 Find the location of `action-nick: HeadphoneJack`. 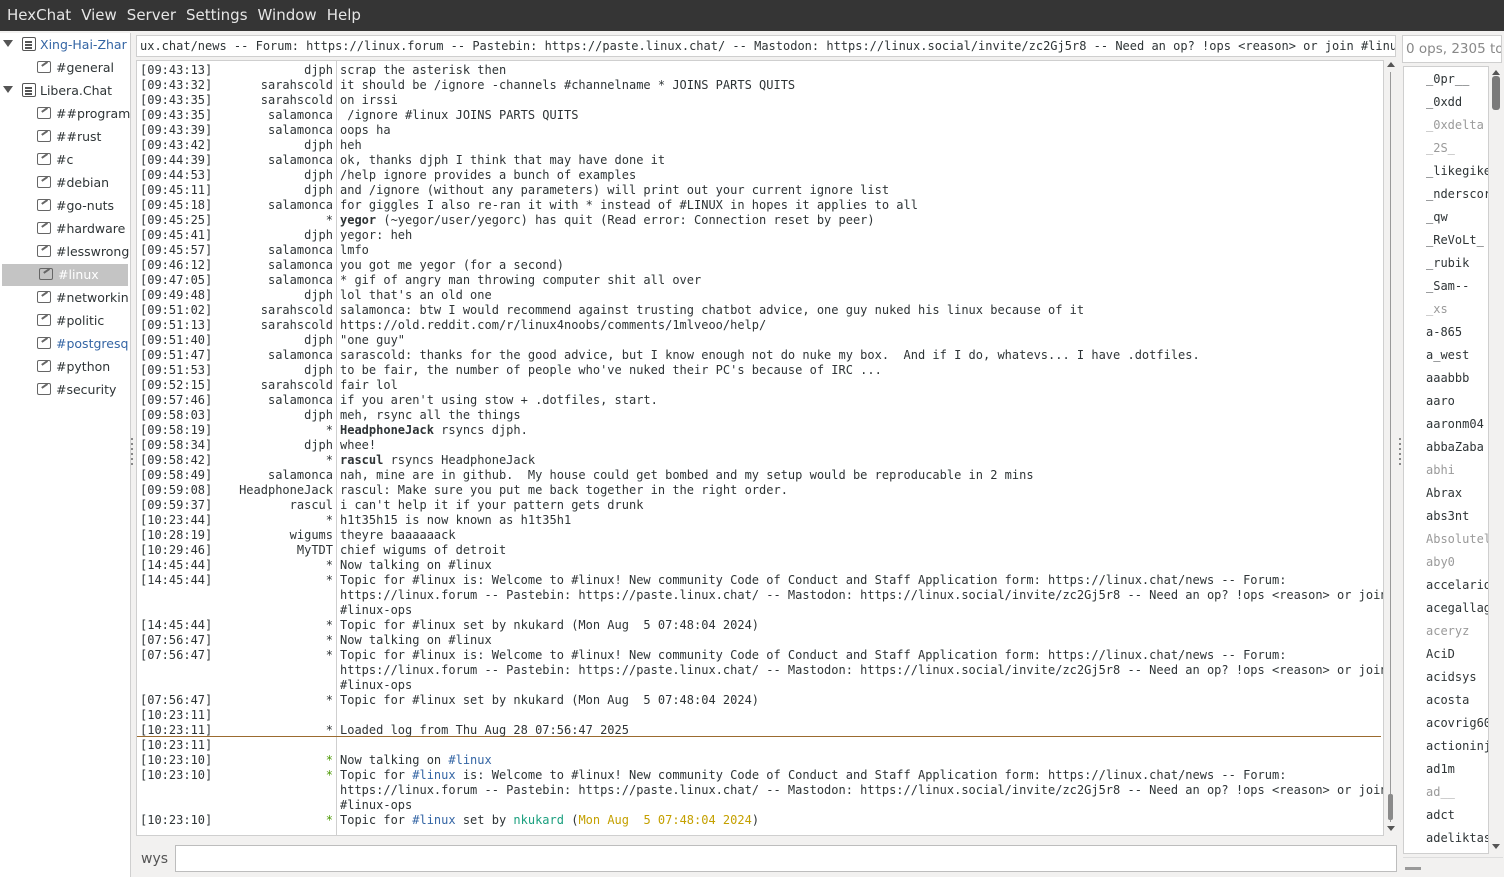

action-nick: HeadphoneJack is located at coordinates (387, 430).